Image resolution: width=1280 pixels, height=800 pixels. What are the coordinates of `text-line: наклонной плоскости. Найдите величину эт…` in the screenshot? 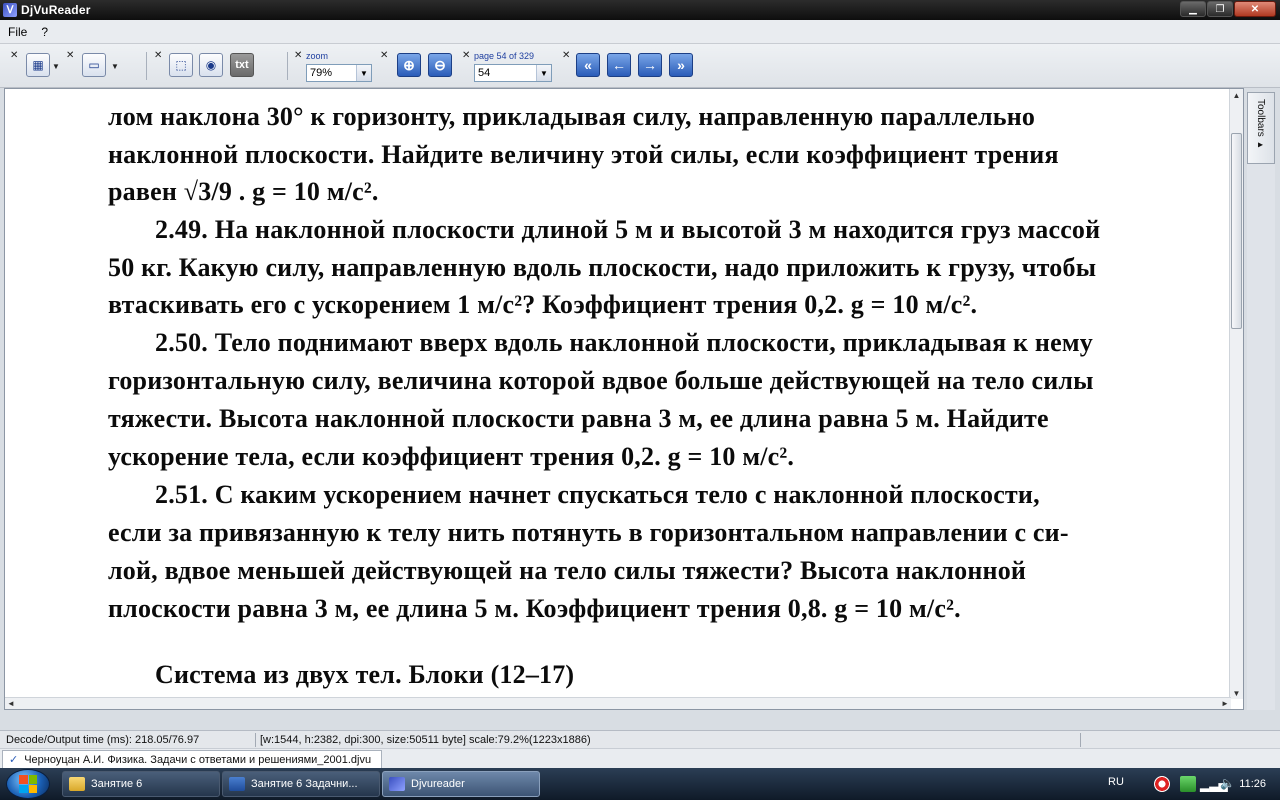 It's located at (583, 154).